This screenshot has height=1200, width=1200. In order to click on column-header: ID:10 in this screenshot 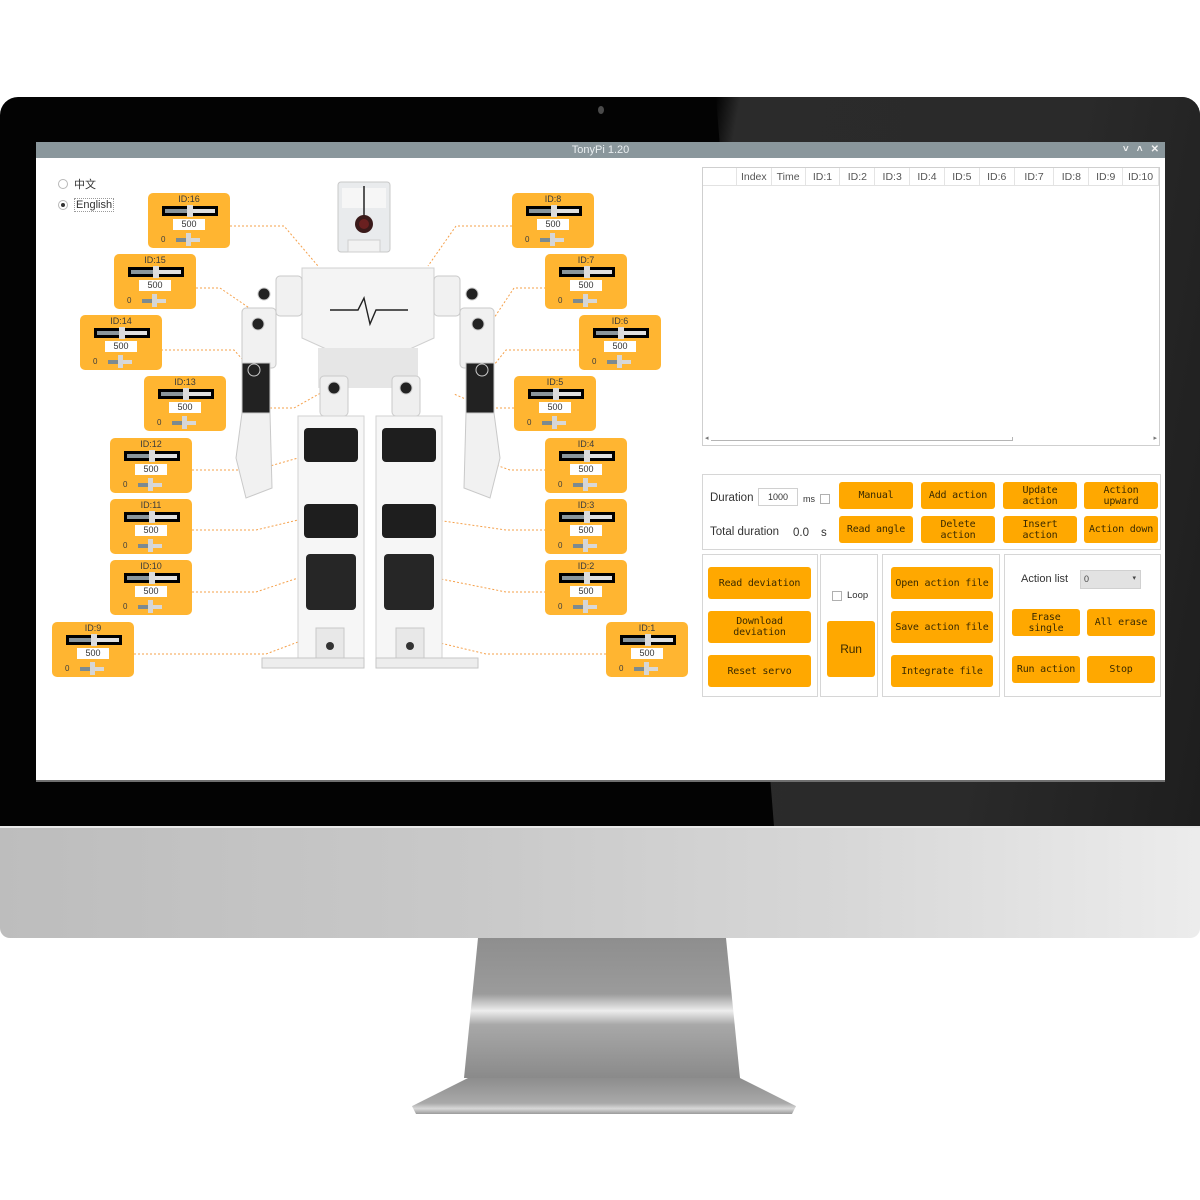, I will do `click(1141, 176)`.